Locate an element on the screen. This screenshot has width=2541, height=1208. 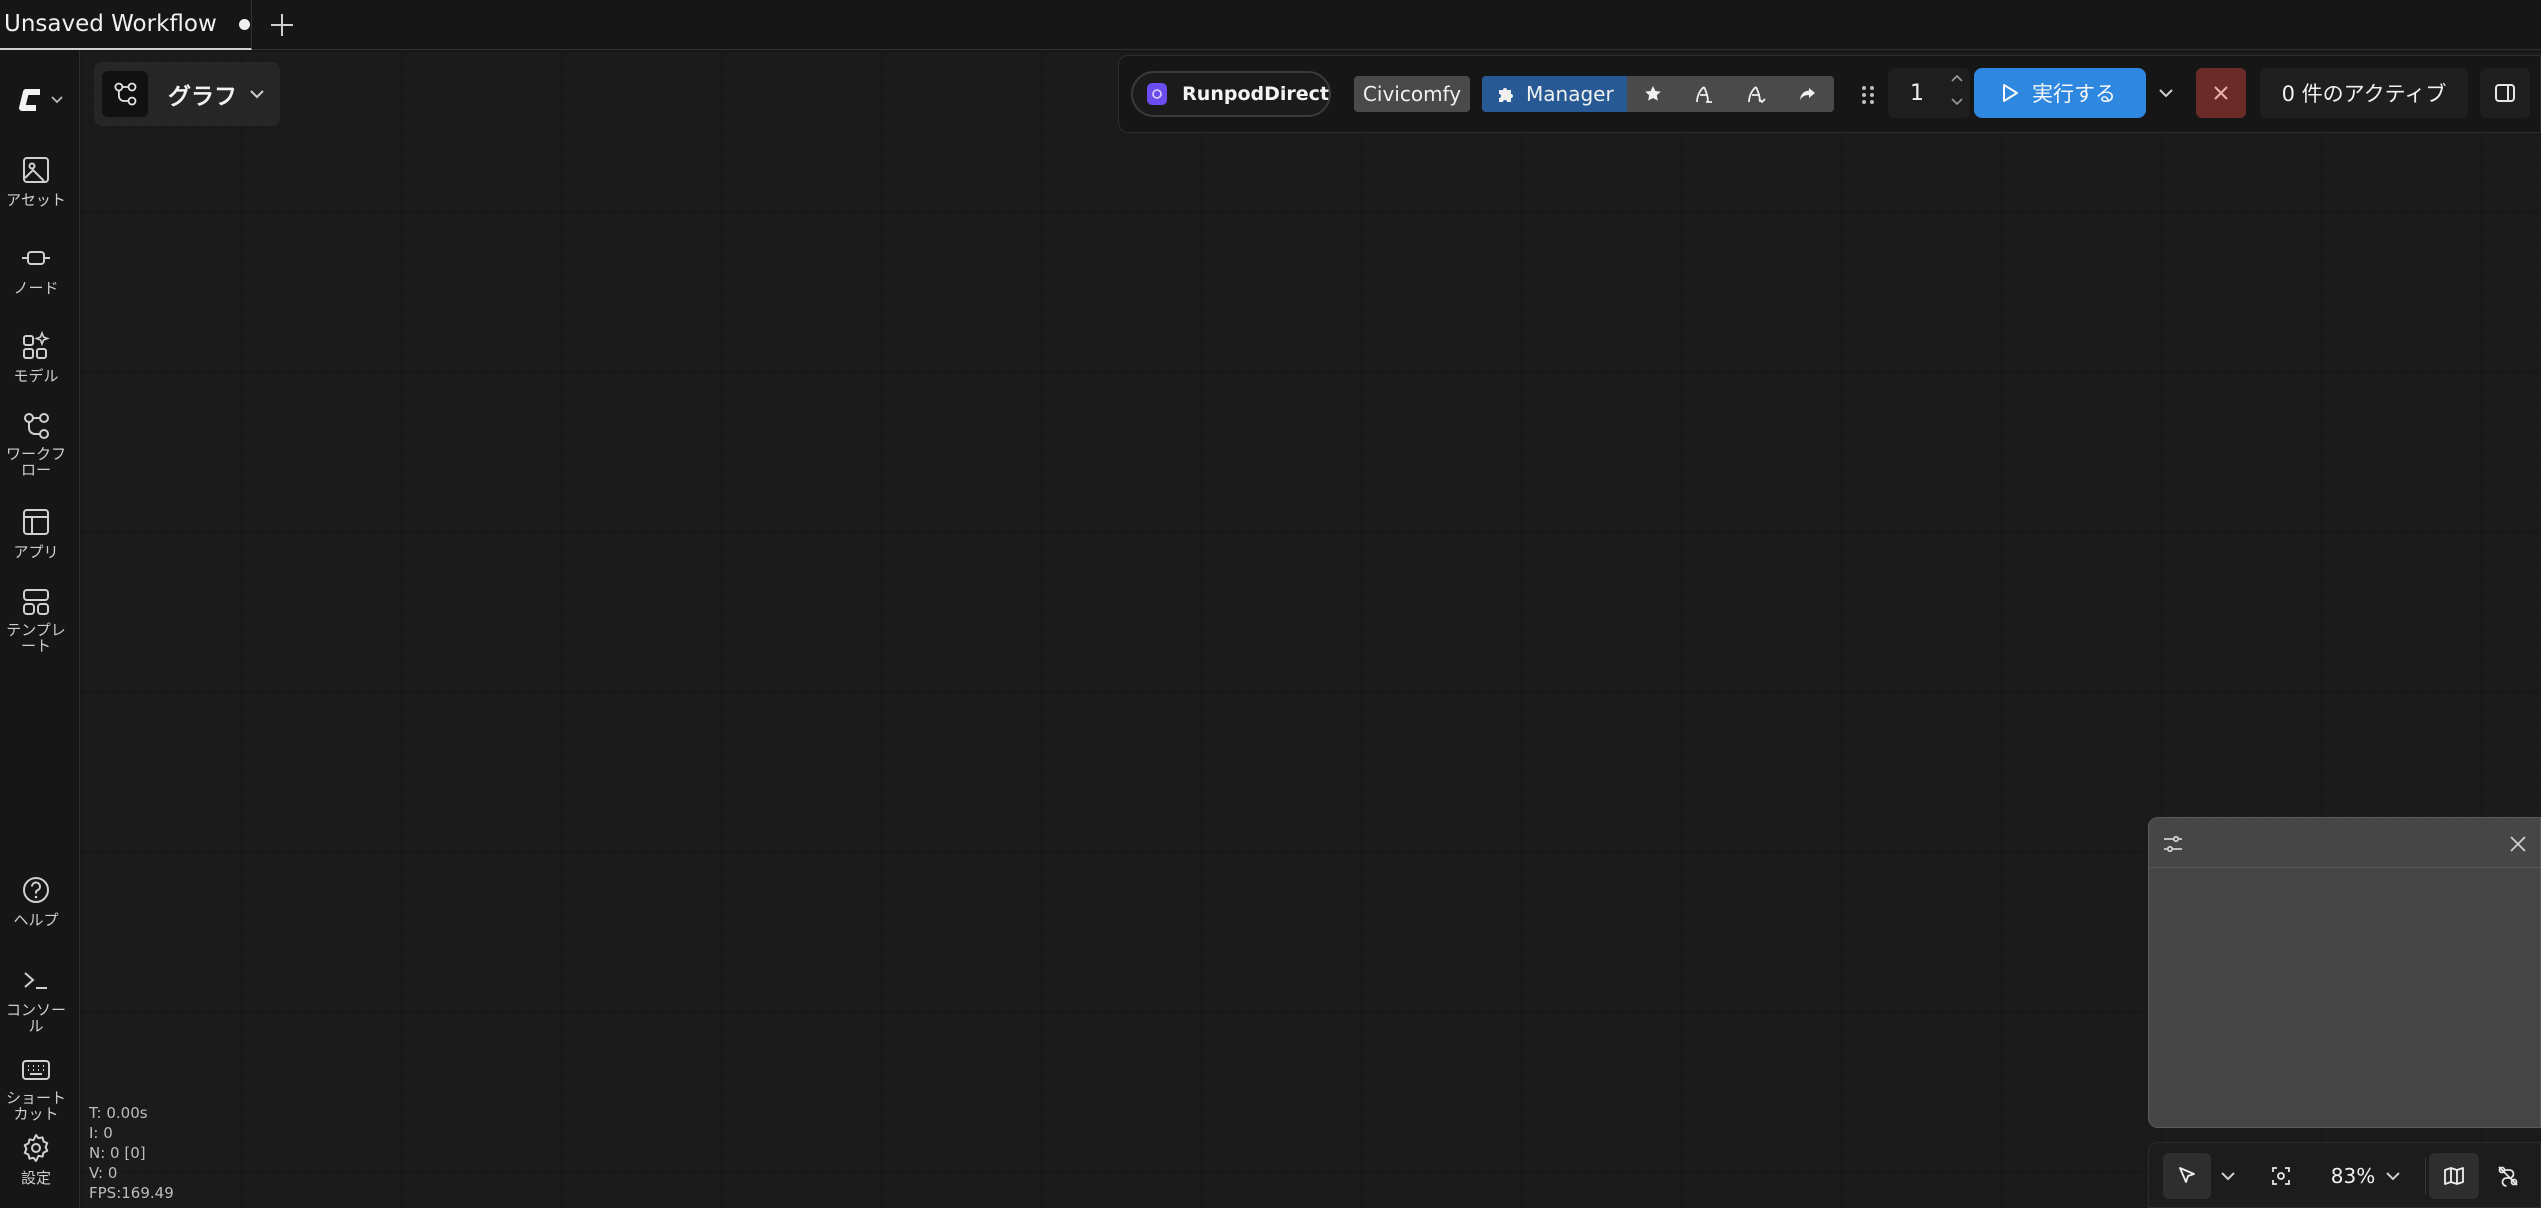
zoom-control: 83% is located at coordinates (2366, 1176).